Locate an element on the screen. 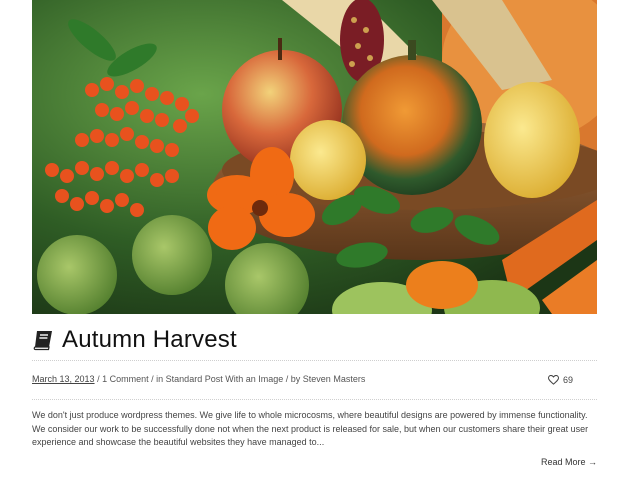  likes-button: 69 is located at coordinates (560, 380).